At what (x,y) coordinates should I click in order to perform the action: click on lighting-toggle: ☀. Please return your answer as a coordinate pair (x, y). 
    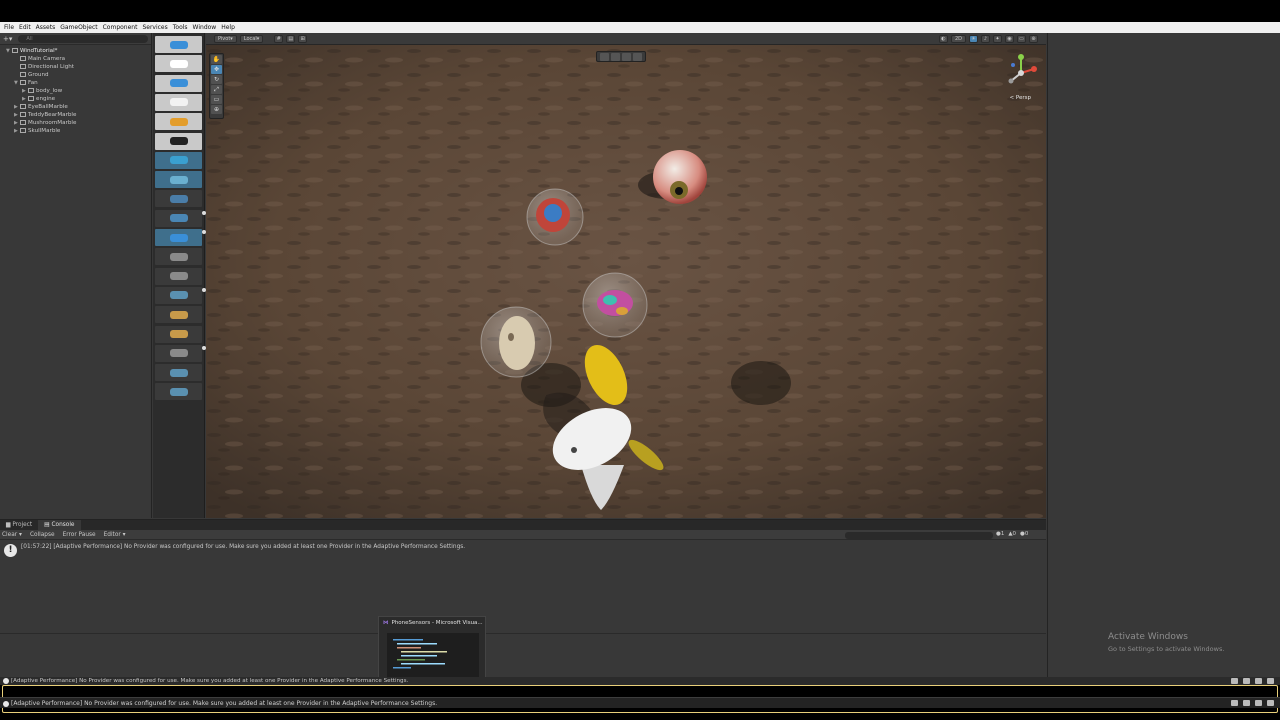
    Looking at the image, I should click on (973, 38).